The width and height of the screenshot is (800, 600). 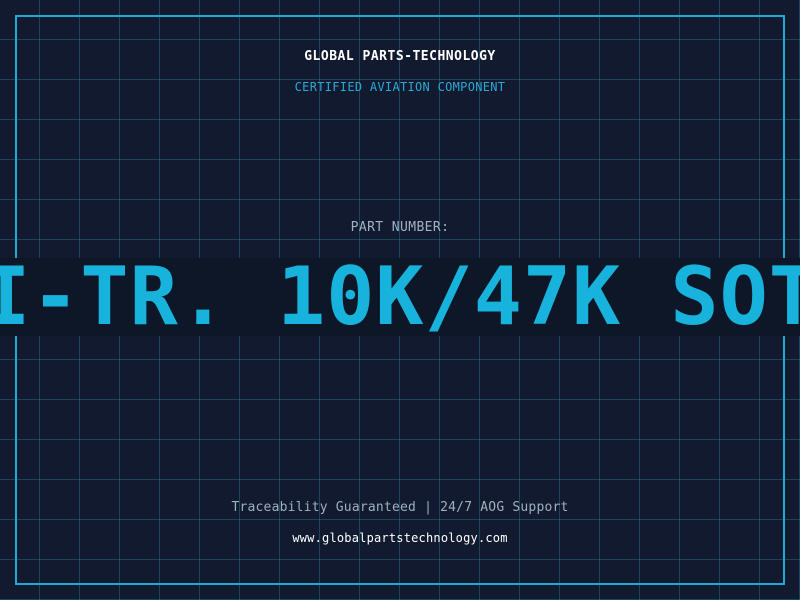 I want to click on part-number-value: GI-TR. 10K/47K SOT3, so click(x=400, y=297).